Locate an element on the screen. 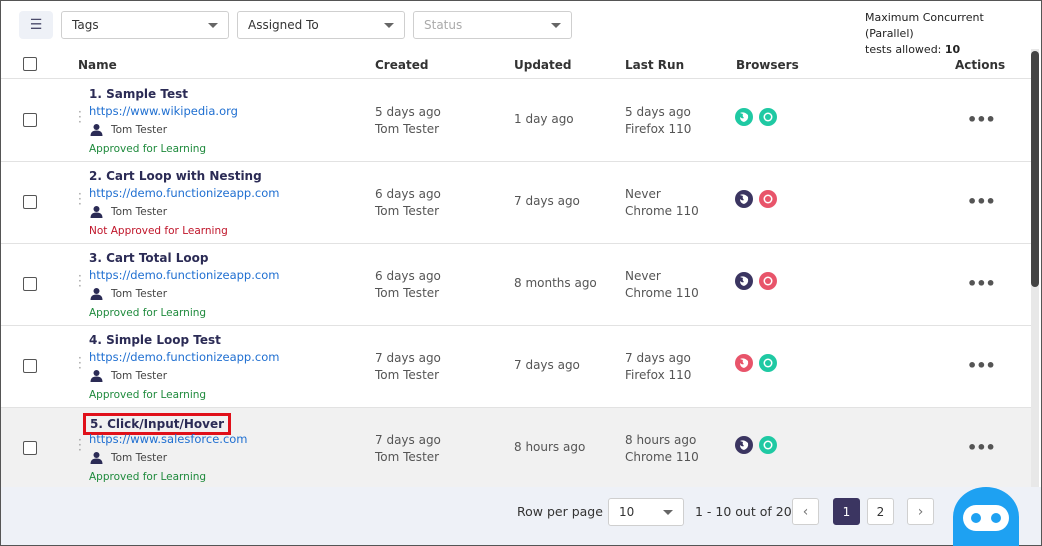 Image resolution: width=1042 pixels, height=546 pixels. page-1-button: 1 is located at coordinates (846, 511).